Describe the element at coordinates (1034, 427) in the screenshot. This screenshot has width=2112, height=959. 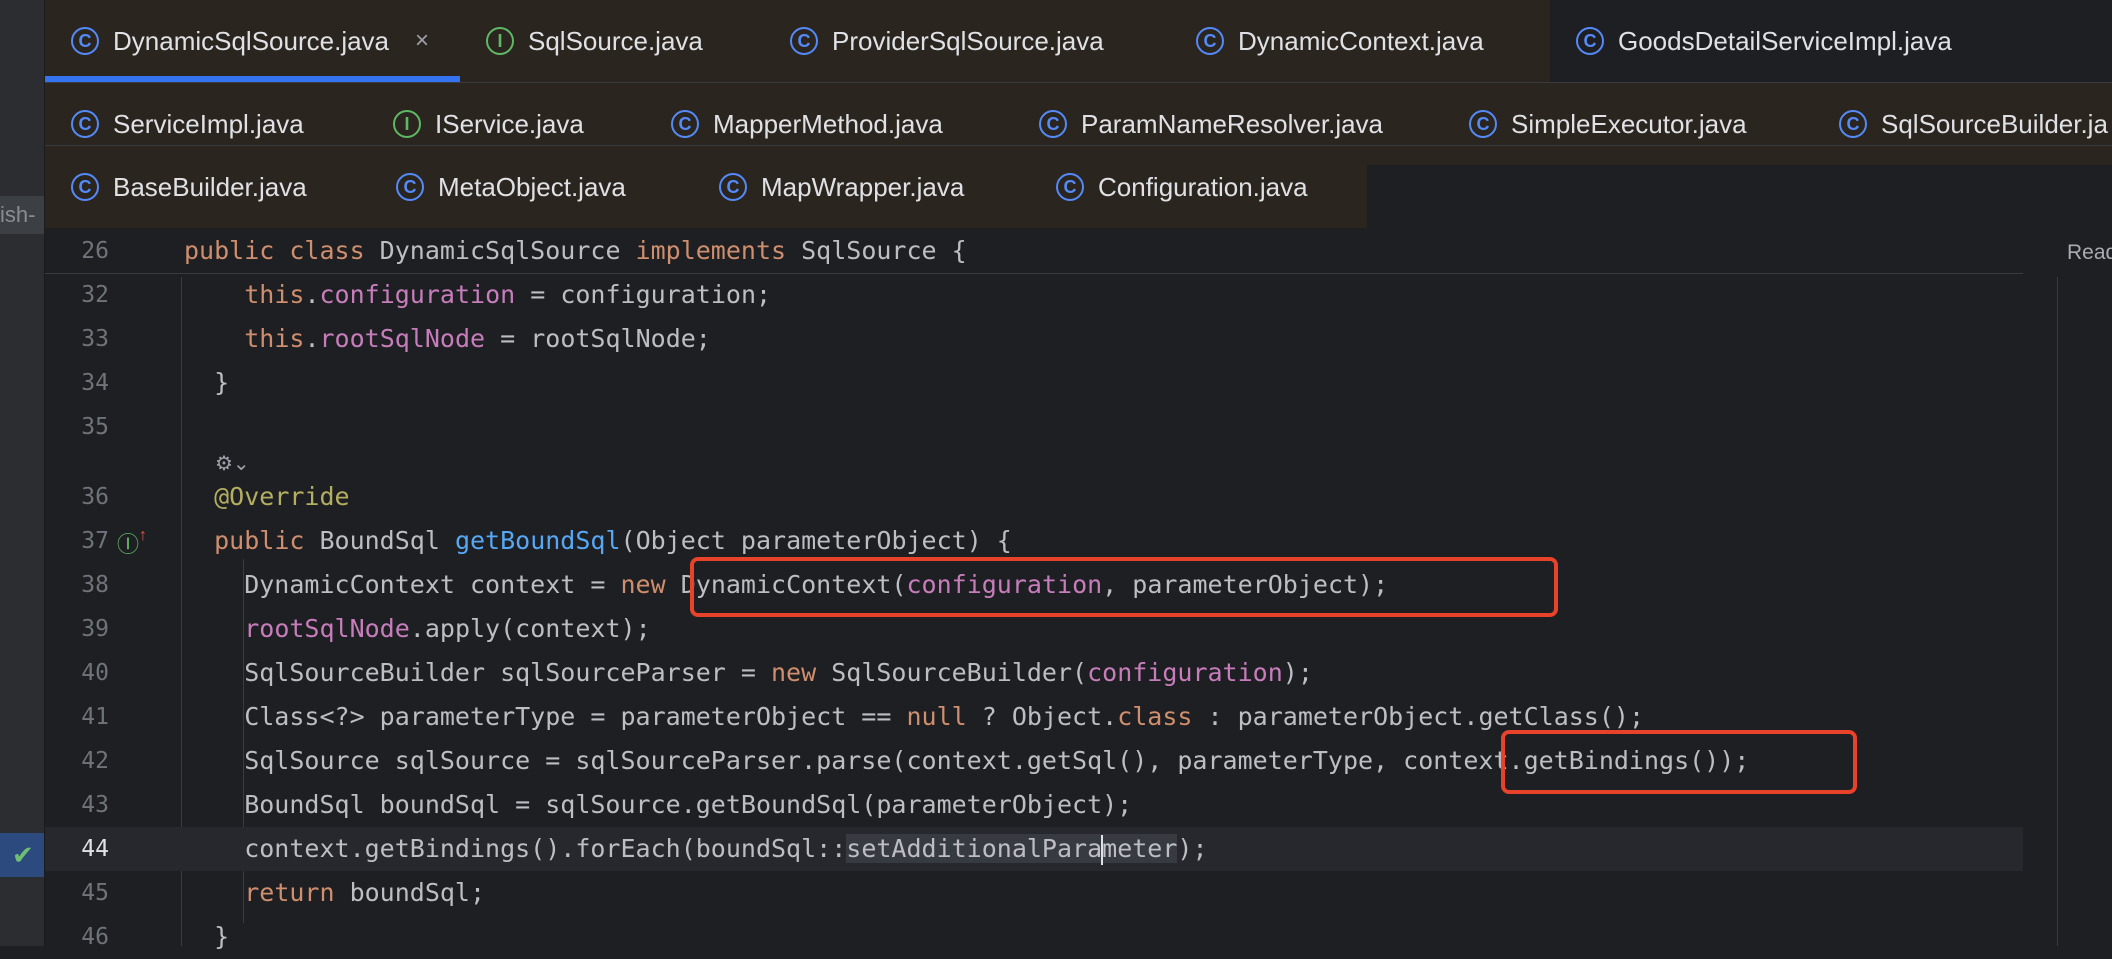
I see `code-line: 35` at that location.